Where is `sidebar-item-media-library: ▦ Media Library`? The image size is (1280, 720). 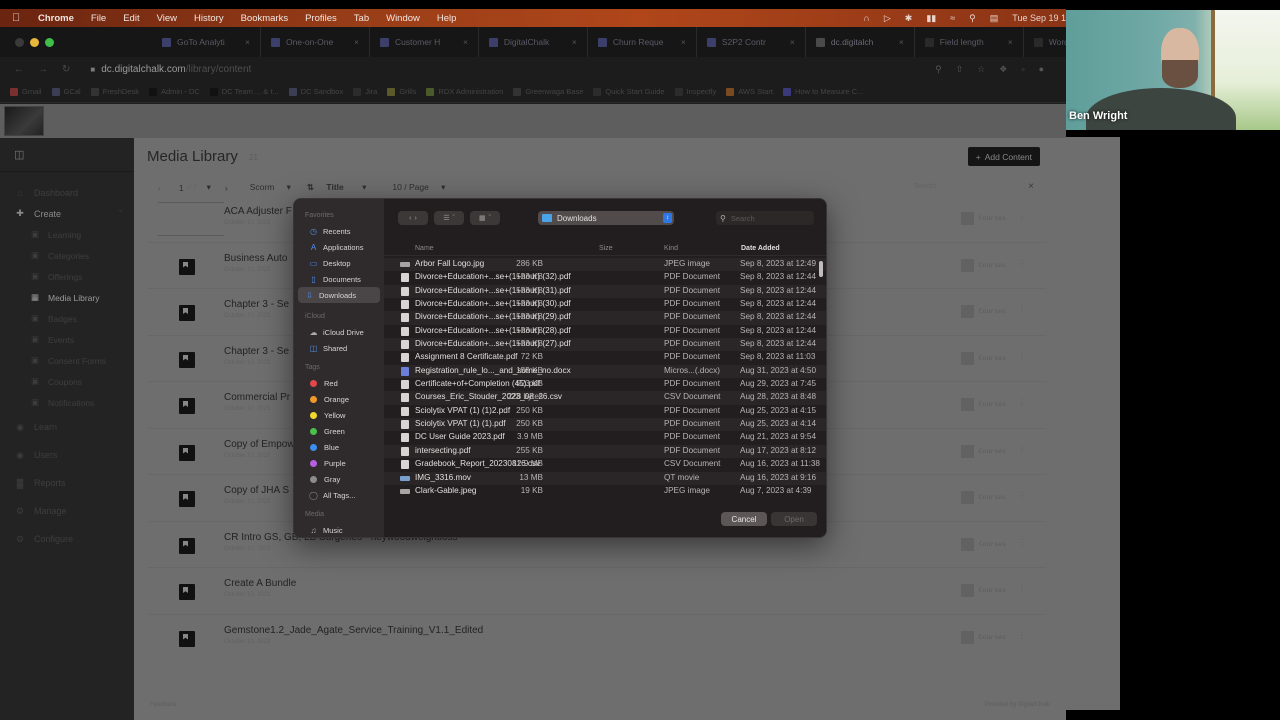 sidebar-item-media-library: ▦ Media Library is located at coordinates (67, 297).